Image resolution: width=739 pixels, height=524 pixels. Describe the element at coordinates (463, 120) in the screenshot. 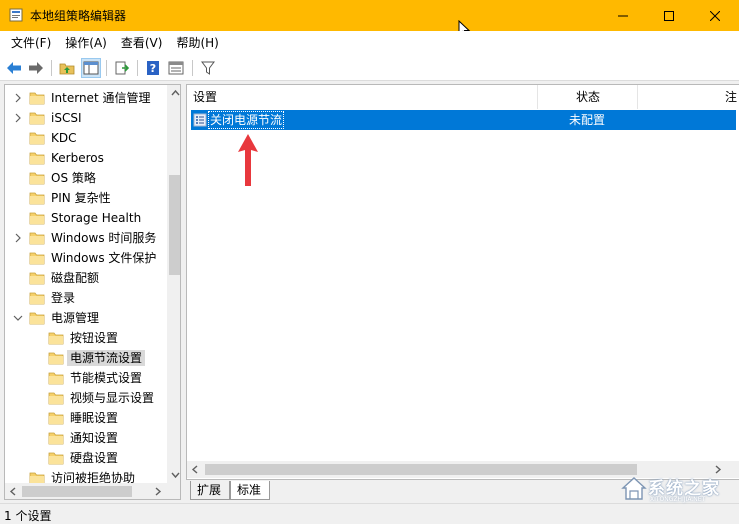

I see `list-row: 关闭电源节流 未配置` at that location.